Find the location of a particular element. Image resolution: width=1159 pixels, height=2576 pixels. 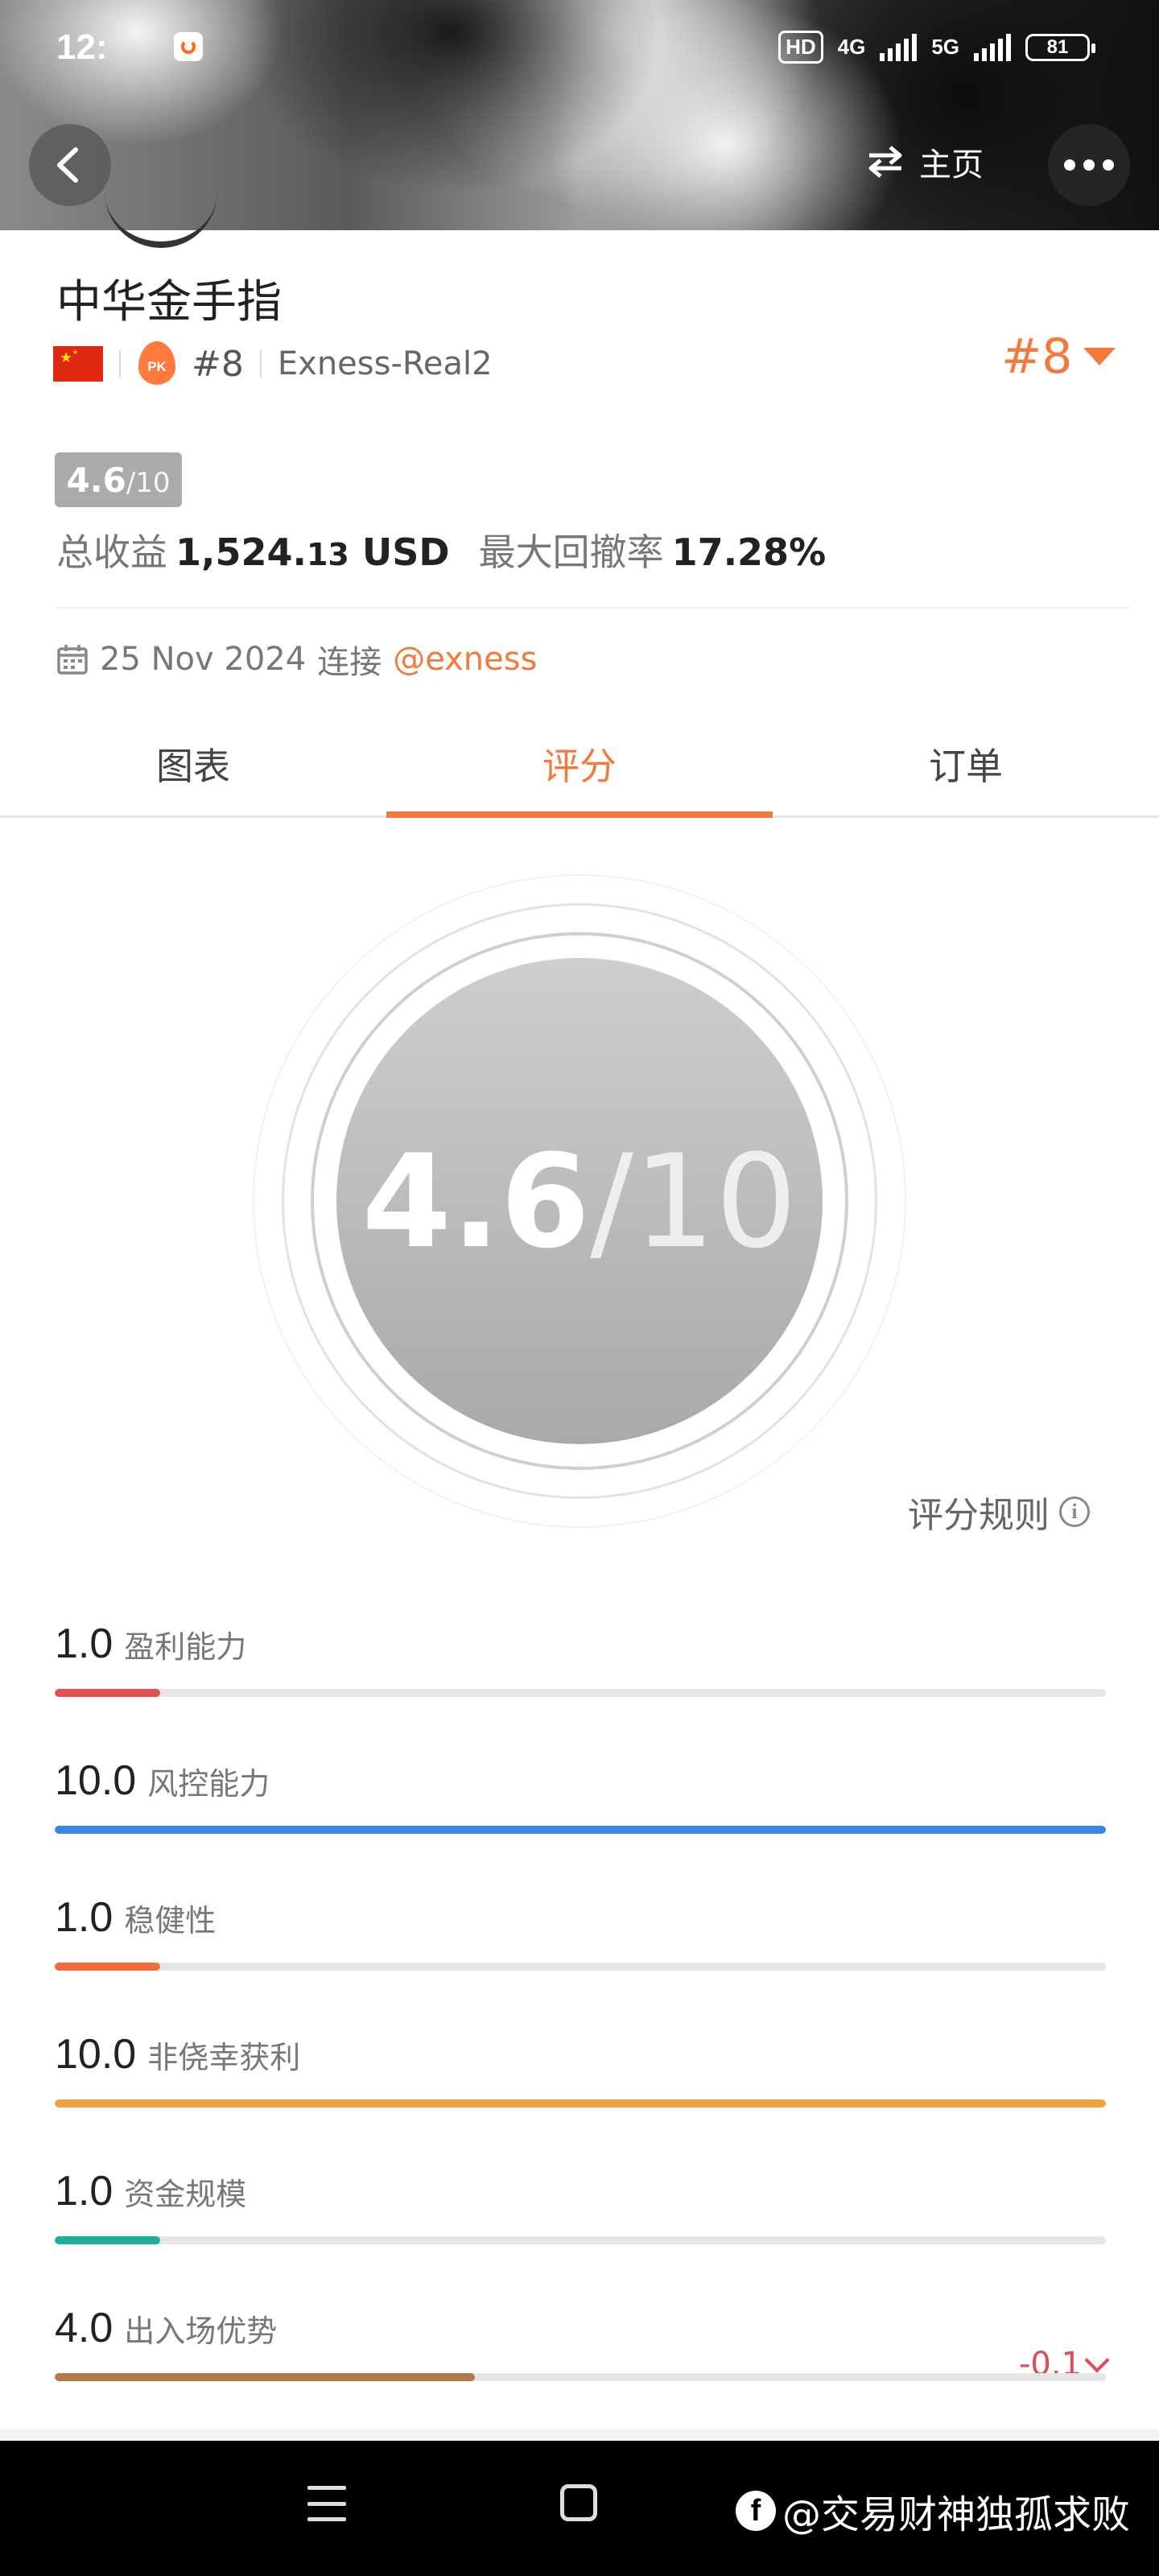

gauge-score-text: 4.6/10 is located at coordinates (579, 1201).